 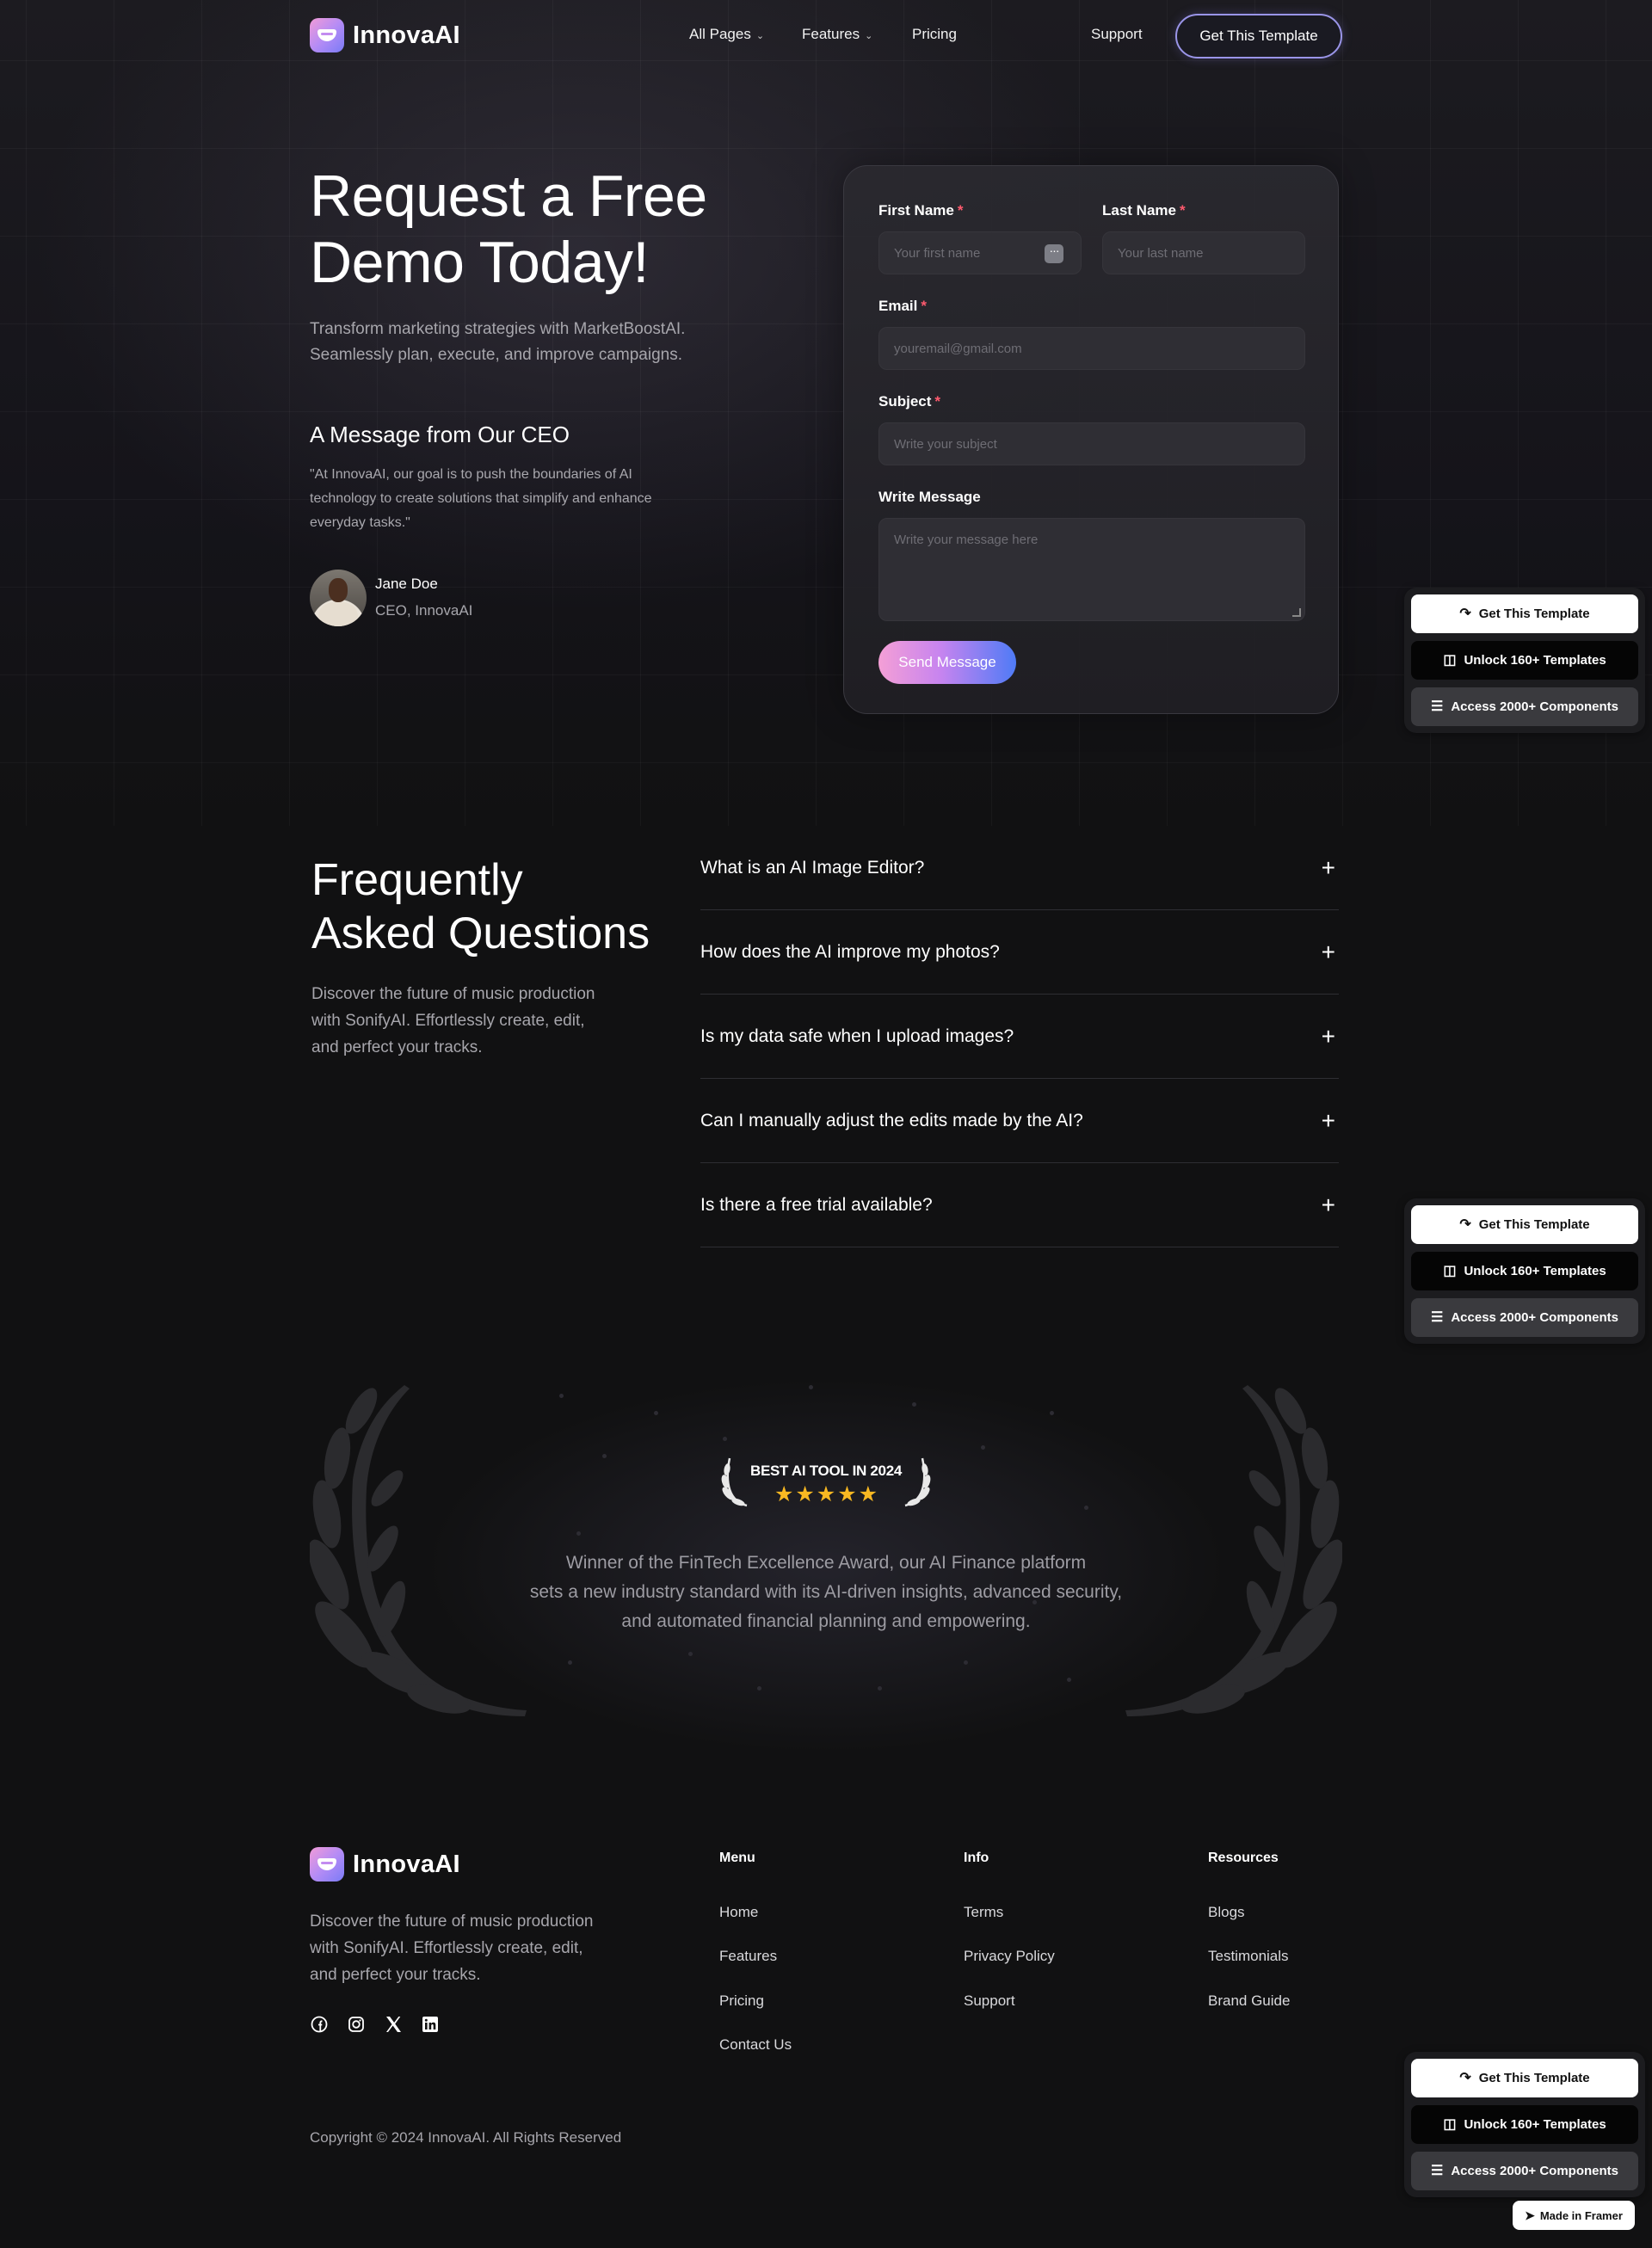 What do you see at coordinates (319, 2024) in the screenshot?
I see `facebook-icon` at bounding box center [319, 2024].